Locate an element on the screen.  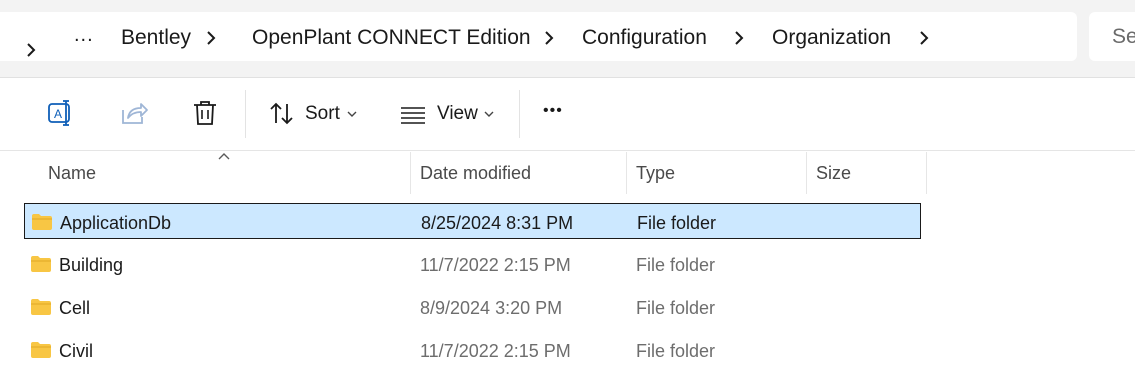
file-row: Civil 11/7/2022 2:15 PM File folder is located at coordinates (472, 350).